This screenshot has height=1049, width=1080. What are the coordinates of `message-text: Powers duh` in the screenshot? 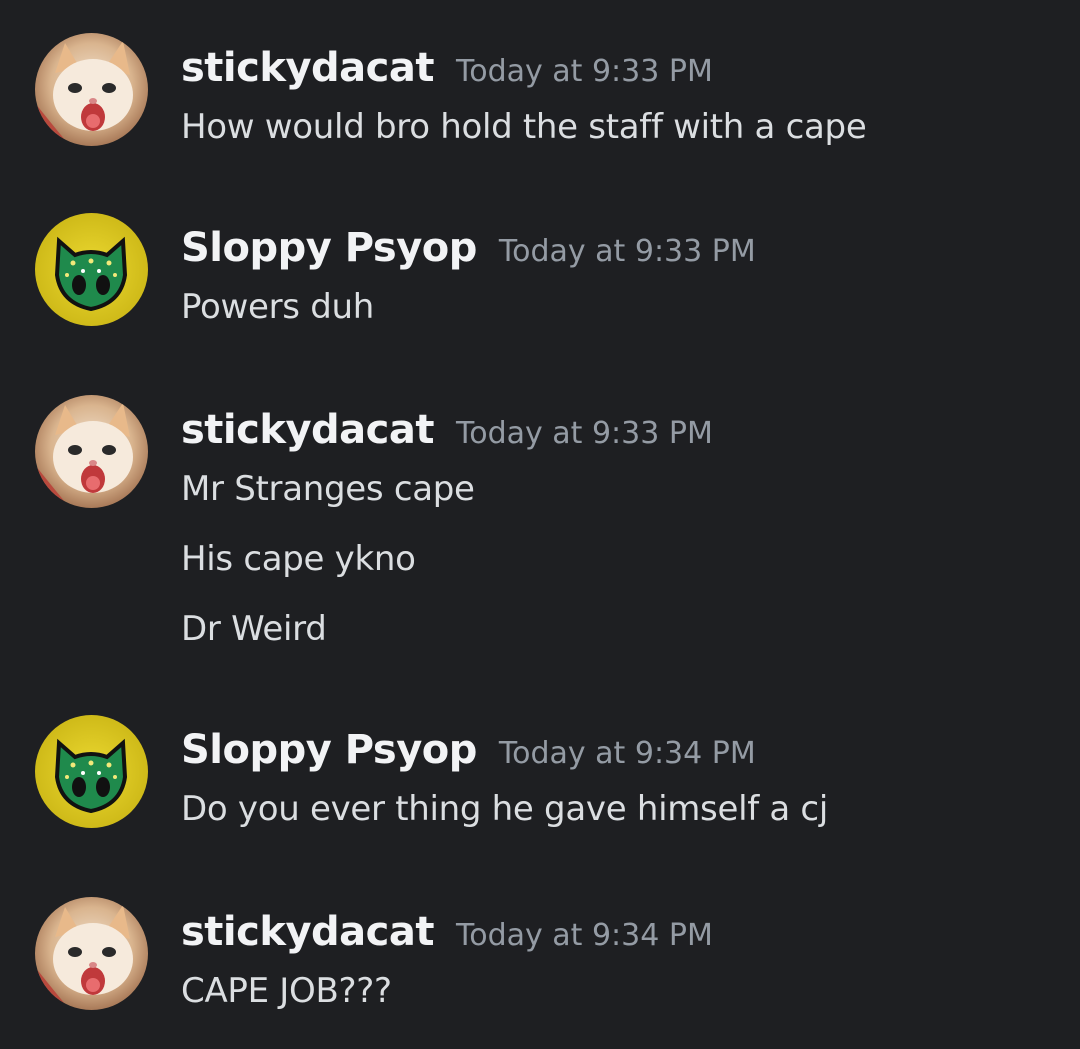 It's located at (277, 307).